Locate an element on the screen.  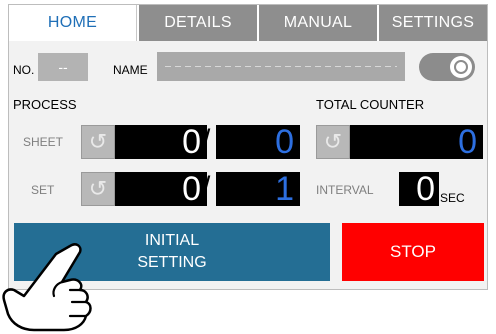
tab-bar: HOME DETAILS MANUAL SETTINGS is located at coordinates (248, 23).